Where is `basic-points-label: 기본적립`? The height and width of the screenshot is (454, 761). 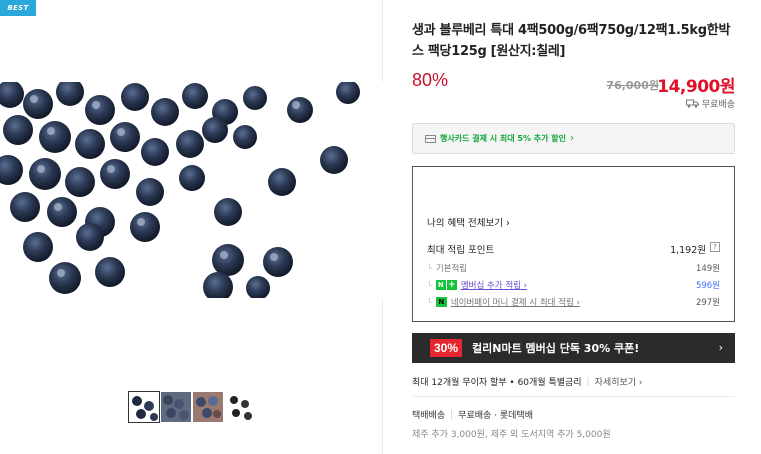 basic-points-label: 기본적립 is located at coordinates (451, 269).